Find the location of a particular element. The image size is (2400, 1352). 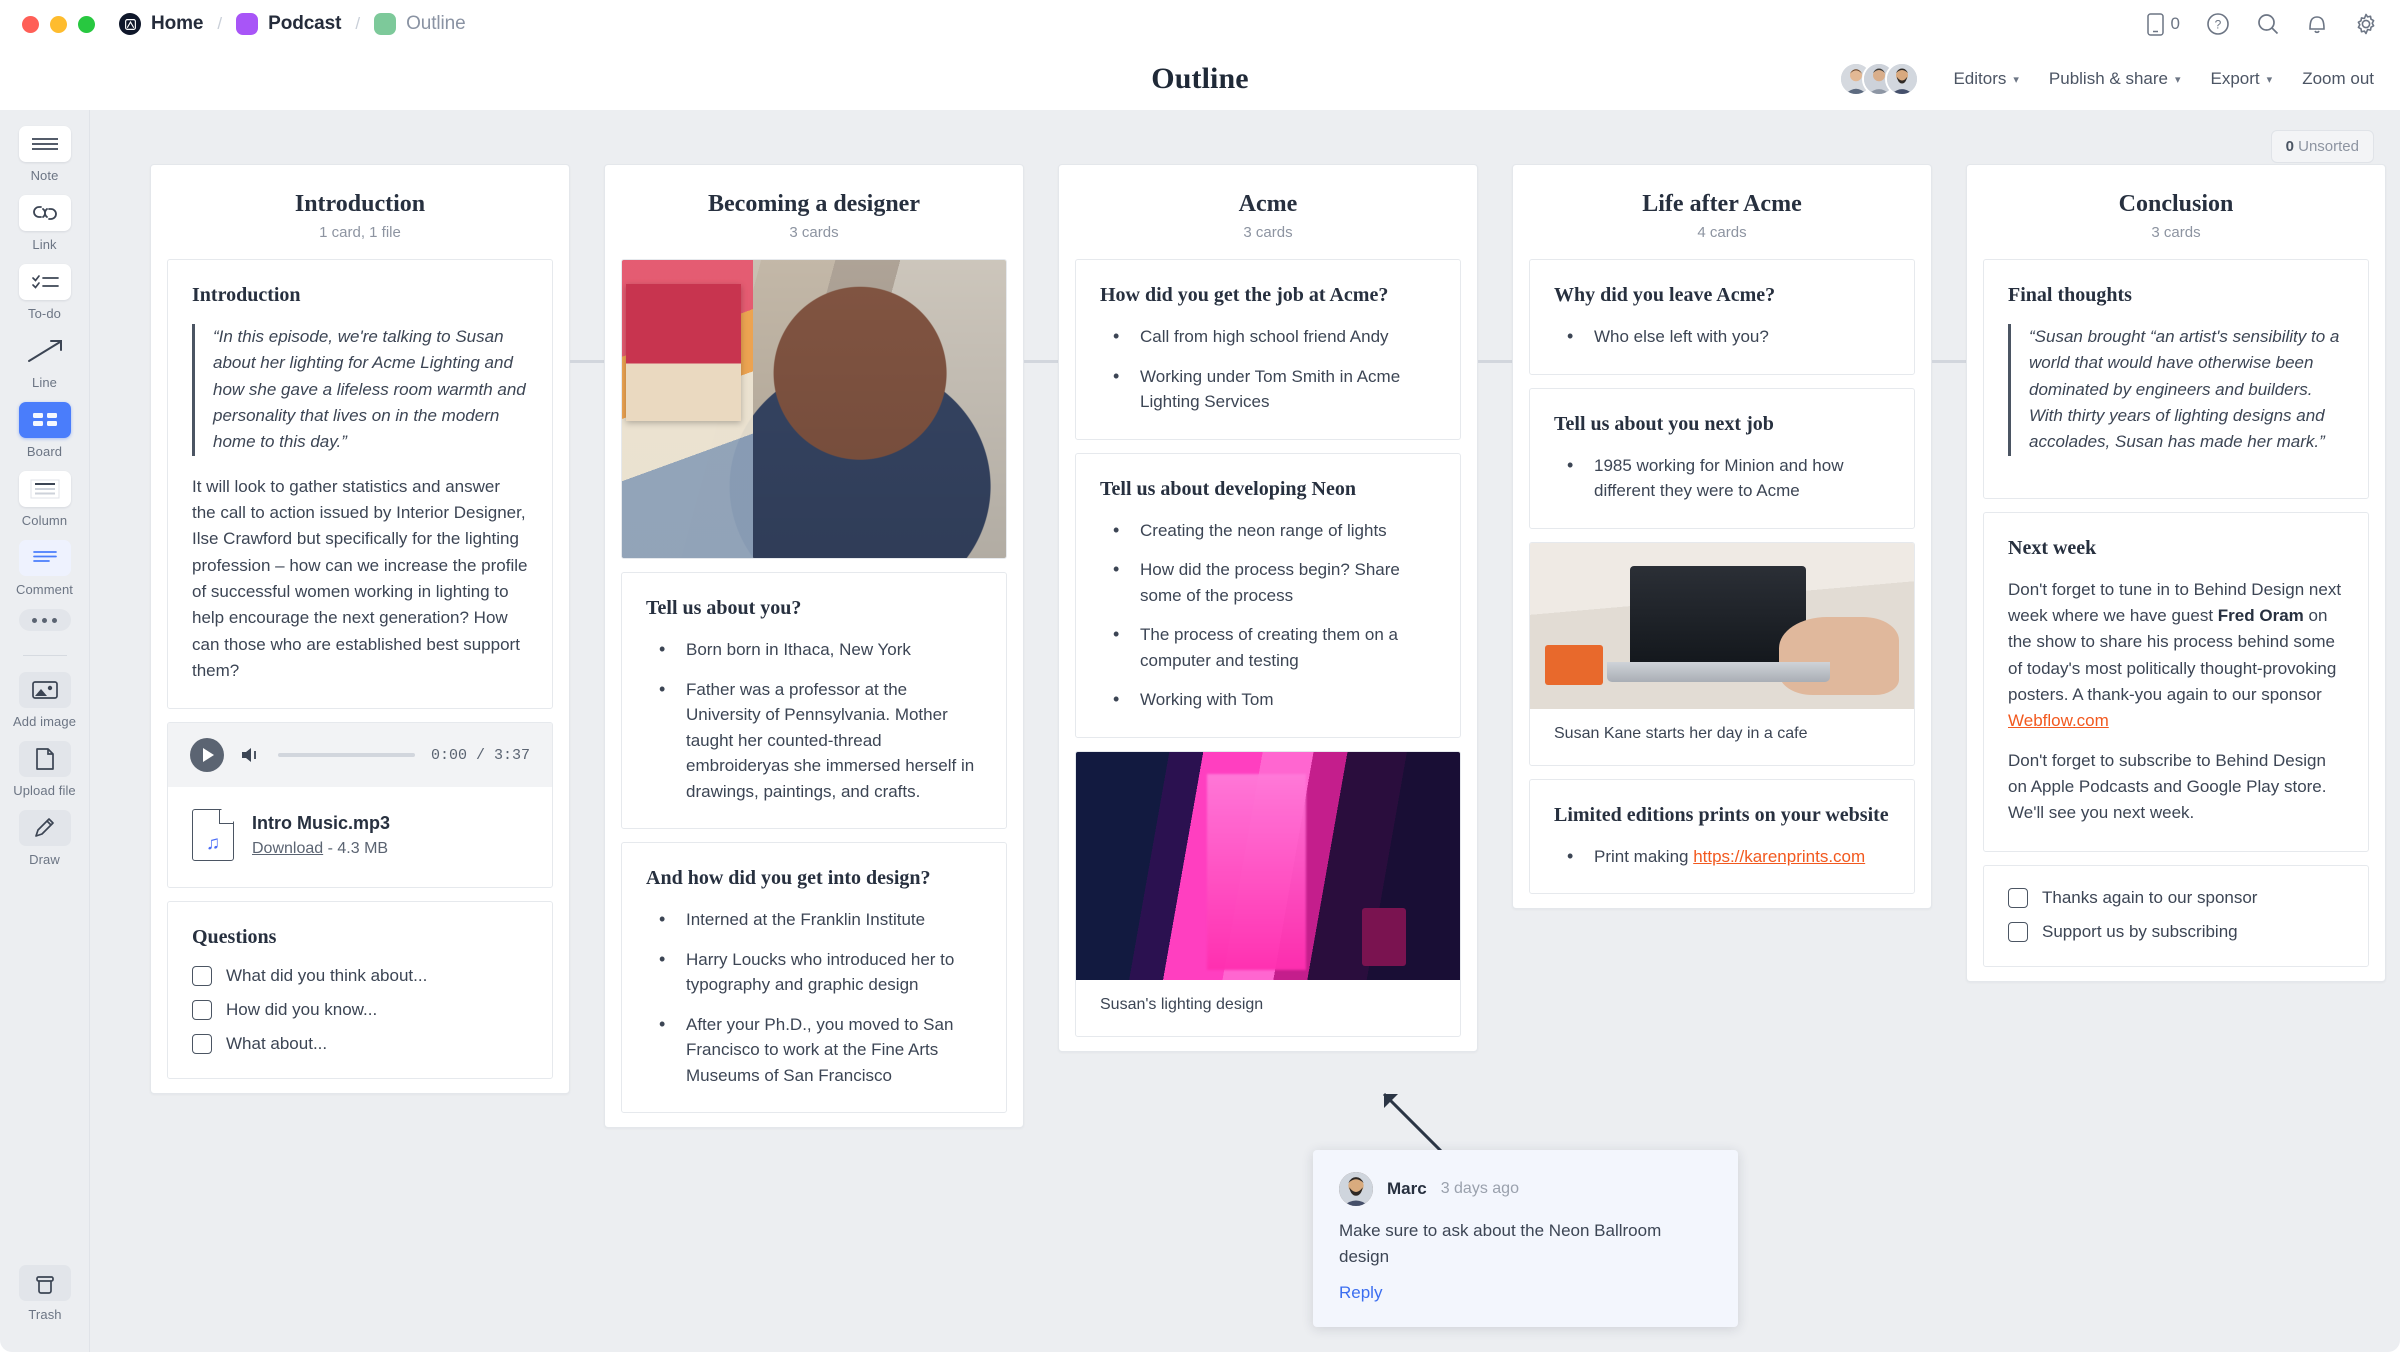

comment-pointer-arrow is located at coordinates (1413, 1123).